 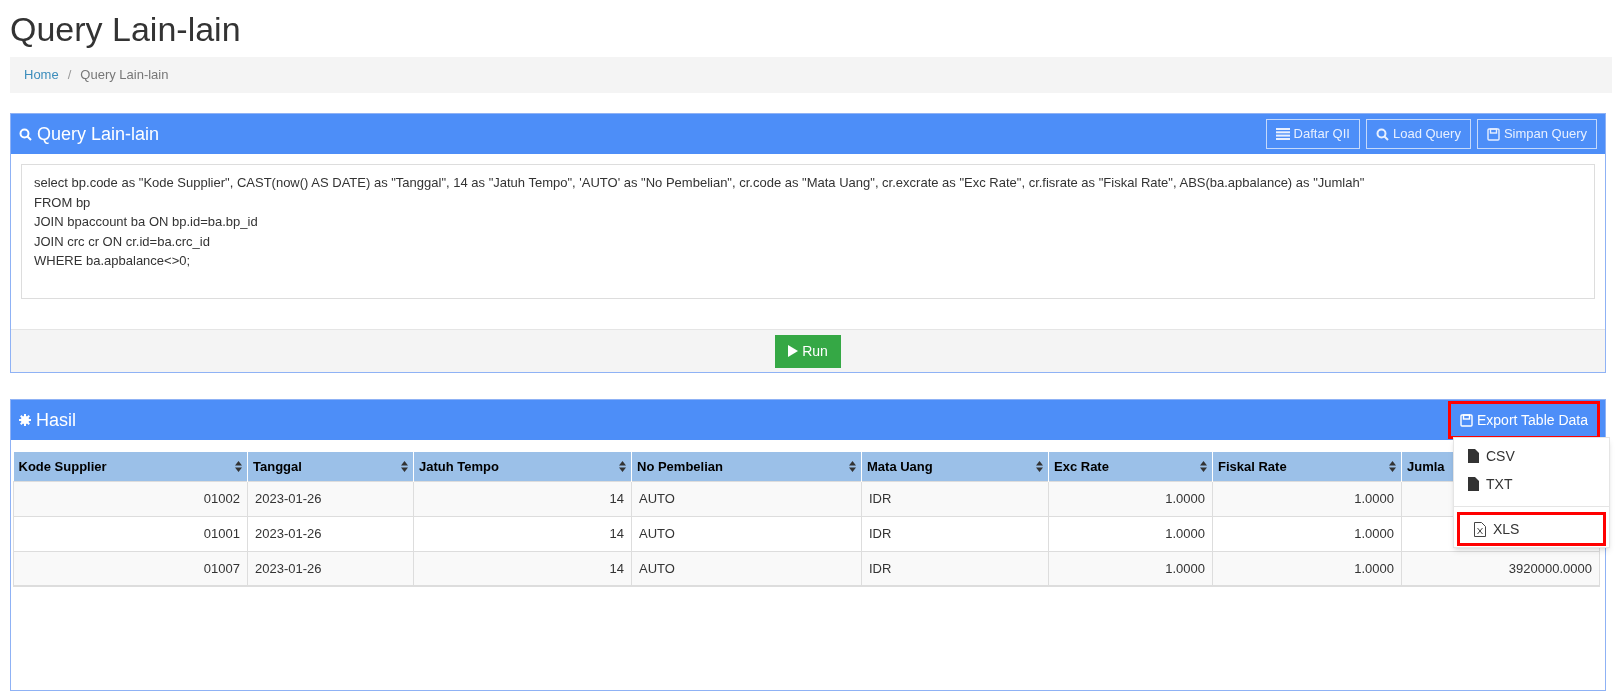 What do you see at coordinates (955, 466) in the screenshot?
I see `column-header: Mata Uang` at bounding box center [955, 466].